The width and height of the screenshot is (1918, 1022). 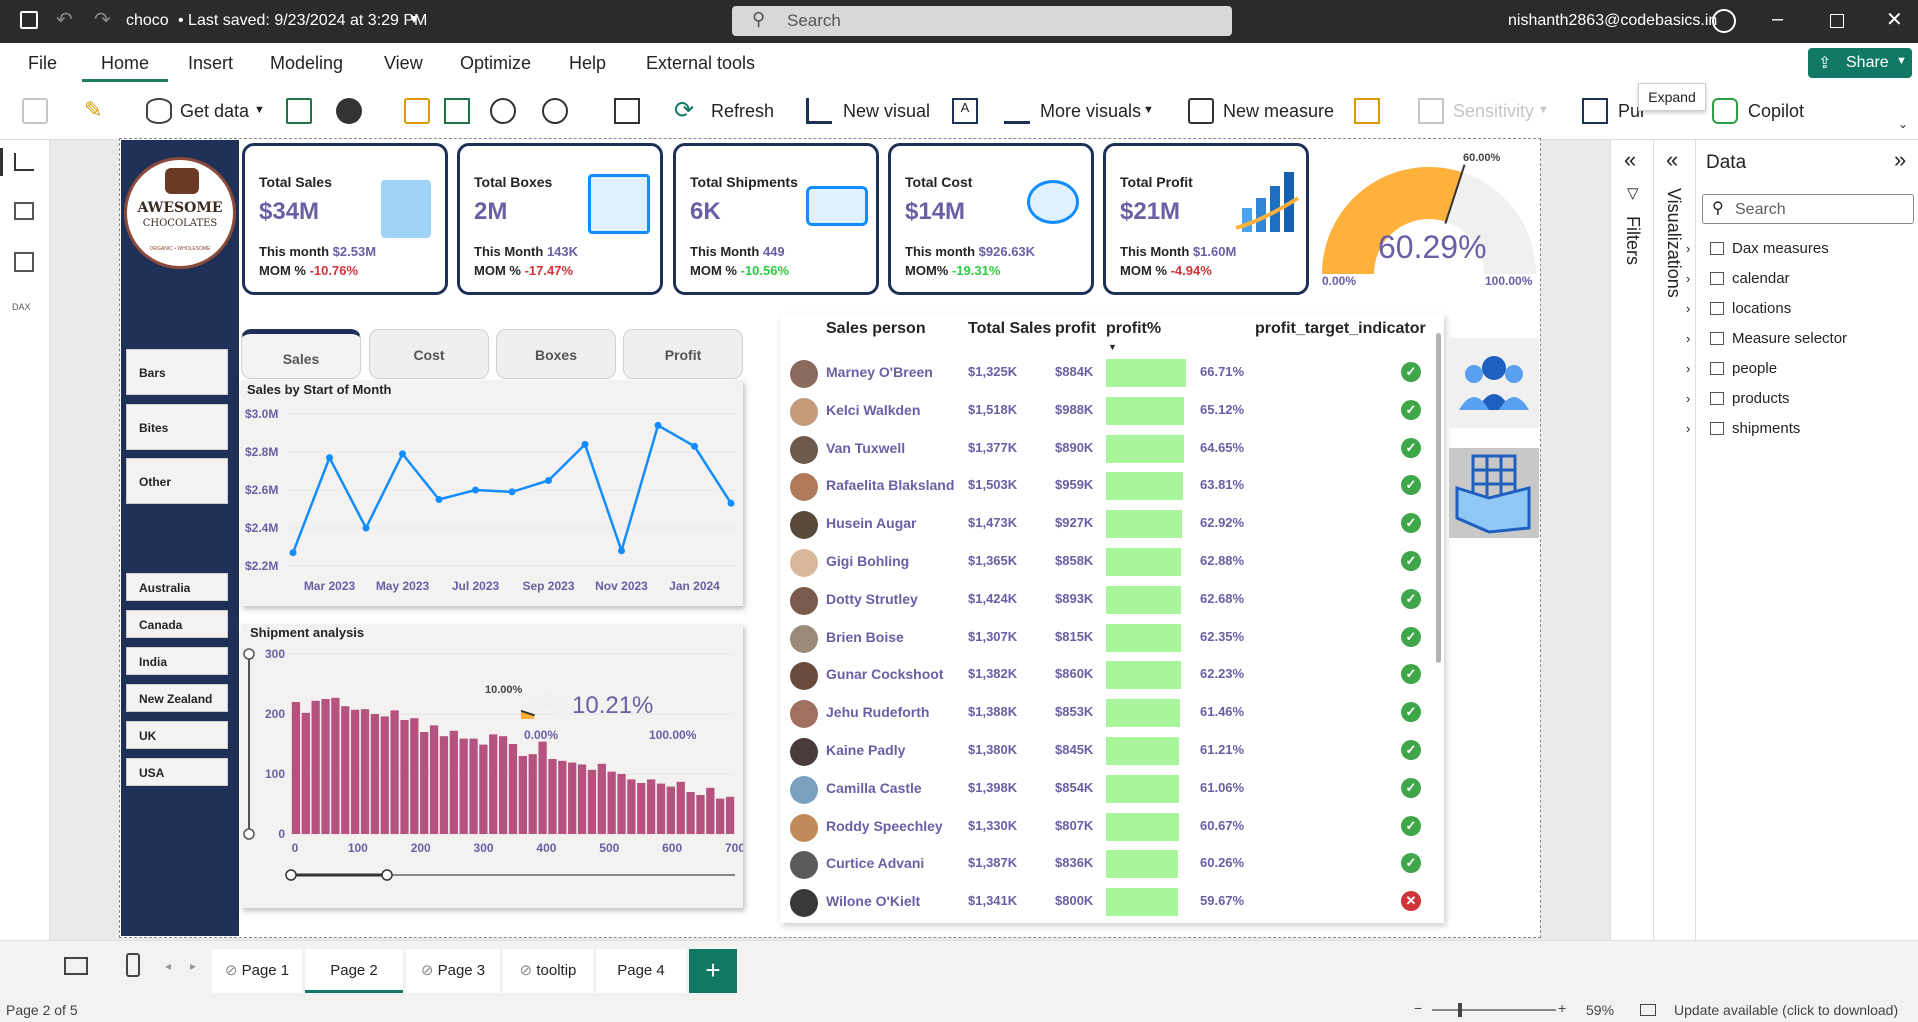 What do you see at coordinates (177, 735) in the screenshot?
I see `slicer-item-uk: UK` at bounding box center [177, 735].